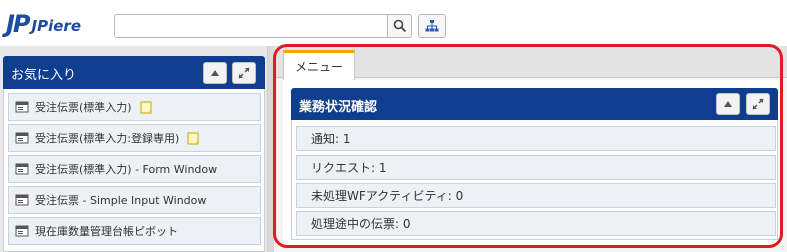 The image size is (787, 252). What do you see at coordinates (134, 72) in the screenshot?
I see `favorites-titlebar: お気に入り` at bounding box center [134, 72].